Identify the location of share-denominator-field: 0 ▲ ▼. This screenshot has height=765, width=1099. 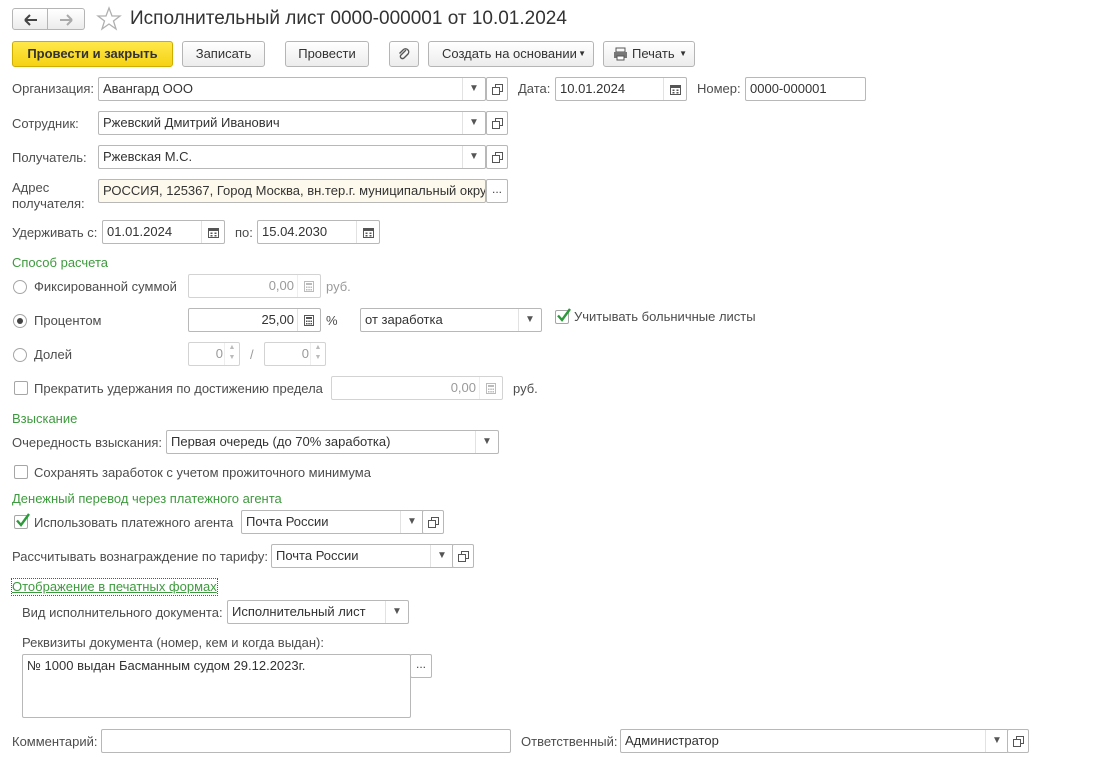
(295, 354).